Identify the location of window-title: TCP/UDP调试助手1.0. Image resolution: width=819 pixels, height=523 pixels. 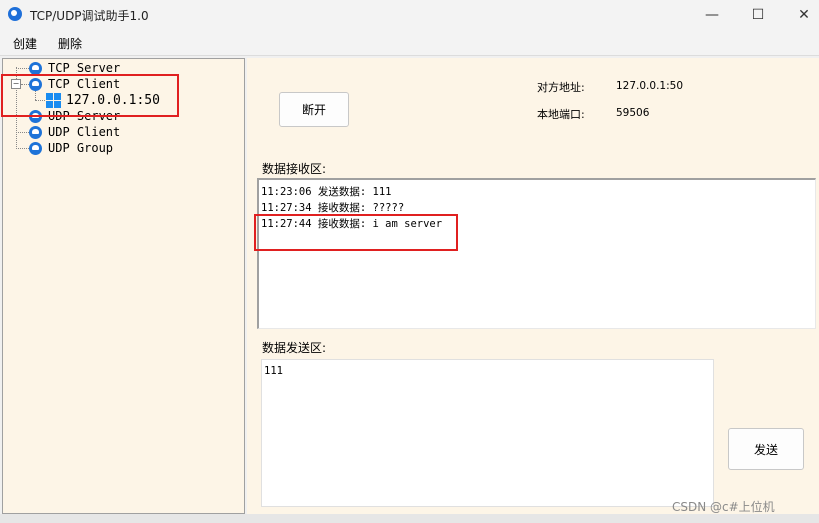
(89, 16).